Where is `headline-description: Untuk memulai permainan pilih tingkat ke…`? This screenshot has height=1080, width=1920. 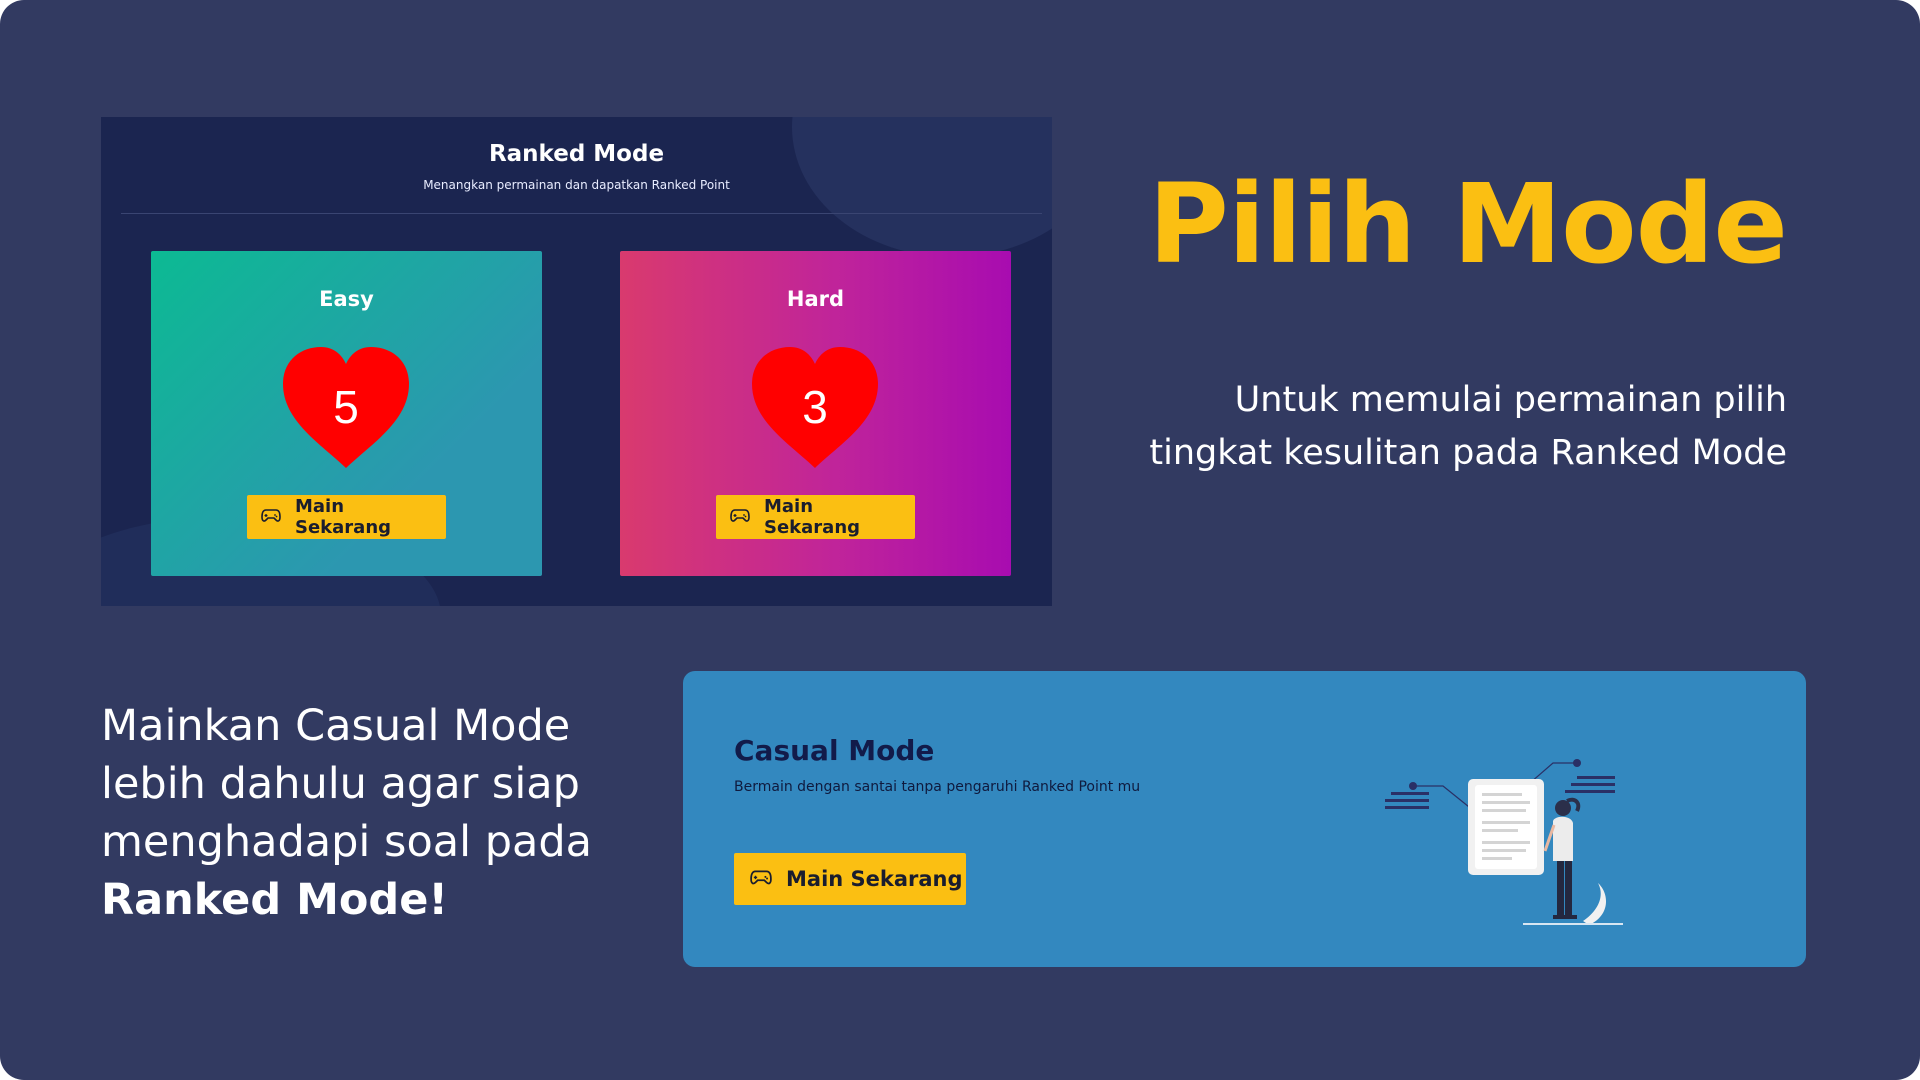 headline-description: Untuk memulai permainan pilih tingkat ke… is located at coordinates (1427, 427).